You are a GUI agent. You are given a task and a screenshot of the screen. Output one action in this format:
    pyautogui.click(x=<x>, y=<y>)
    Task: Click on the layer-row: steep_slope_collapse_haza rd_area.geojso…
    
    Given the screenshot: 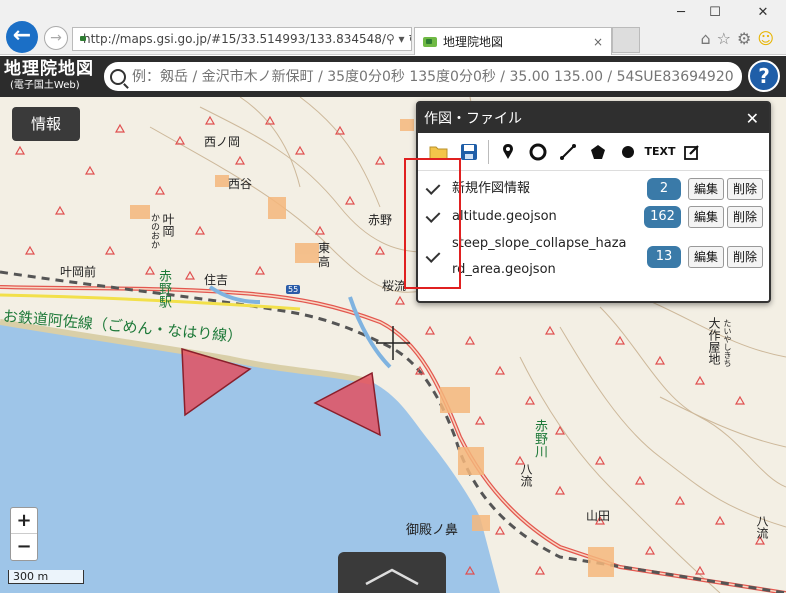 What is the action you would take?
    pyautogui.click(x=593, y=257)
    